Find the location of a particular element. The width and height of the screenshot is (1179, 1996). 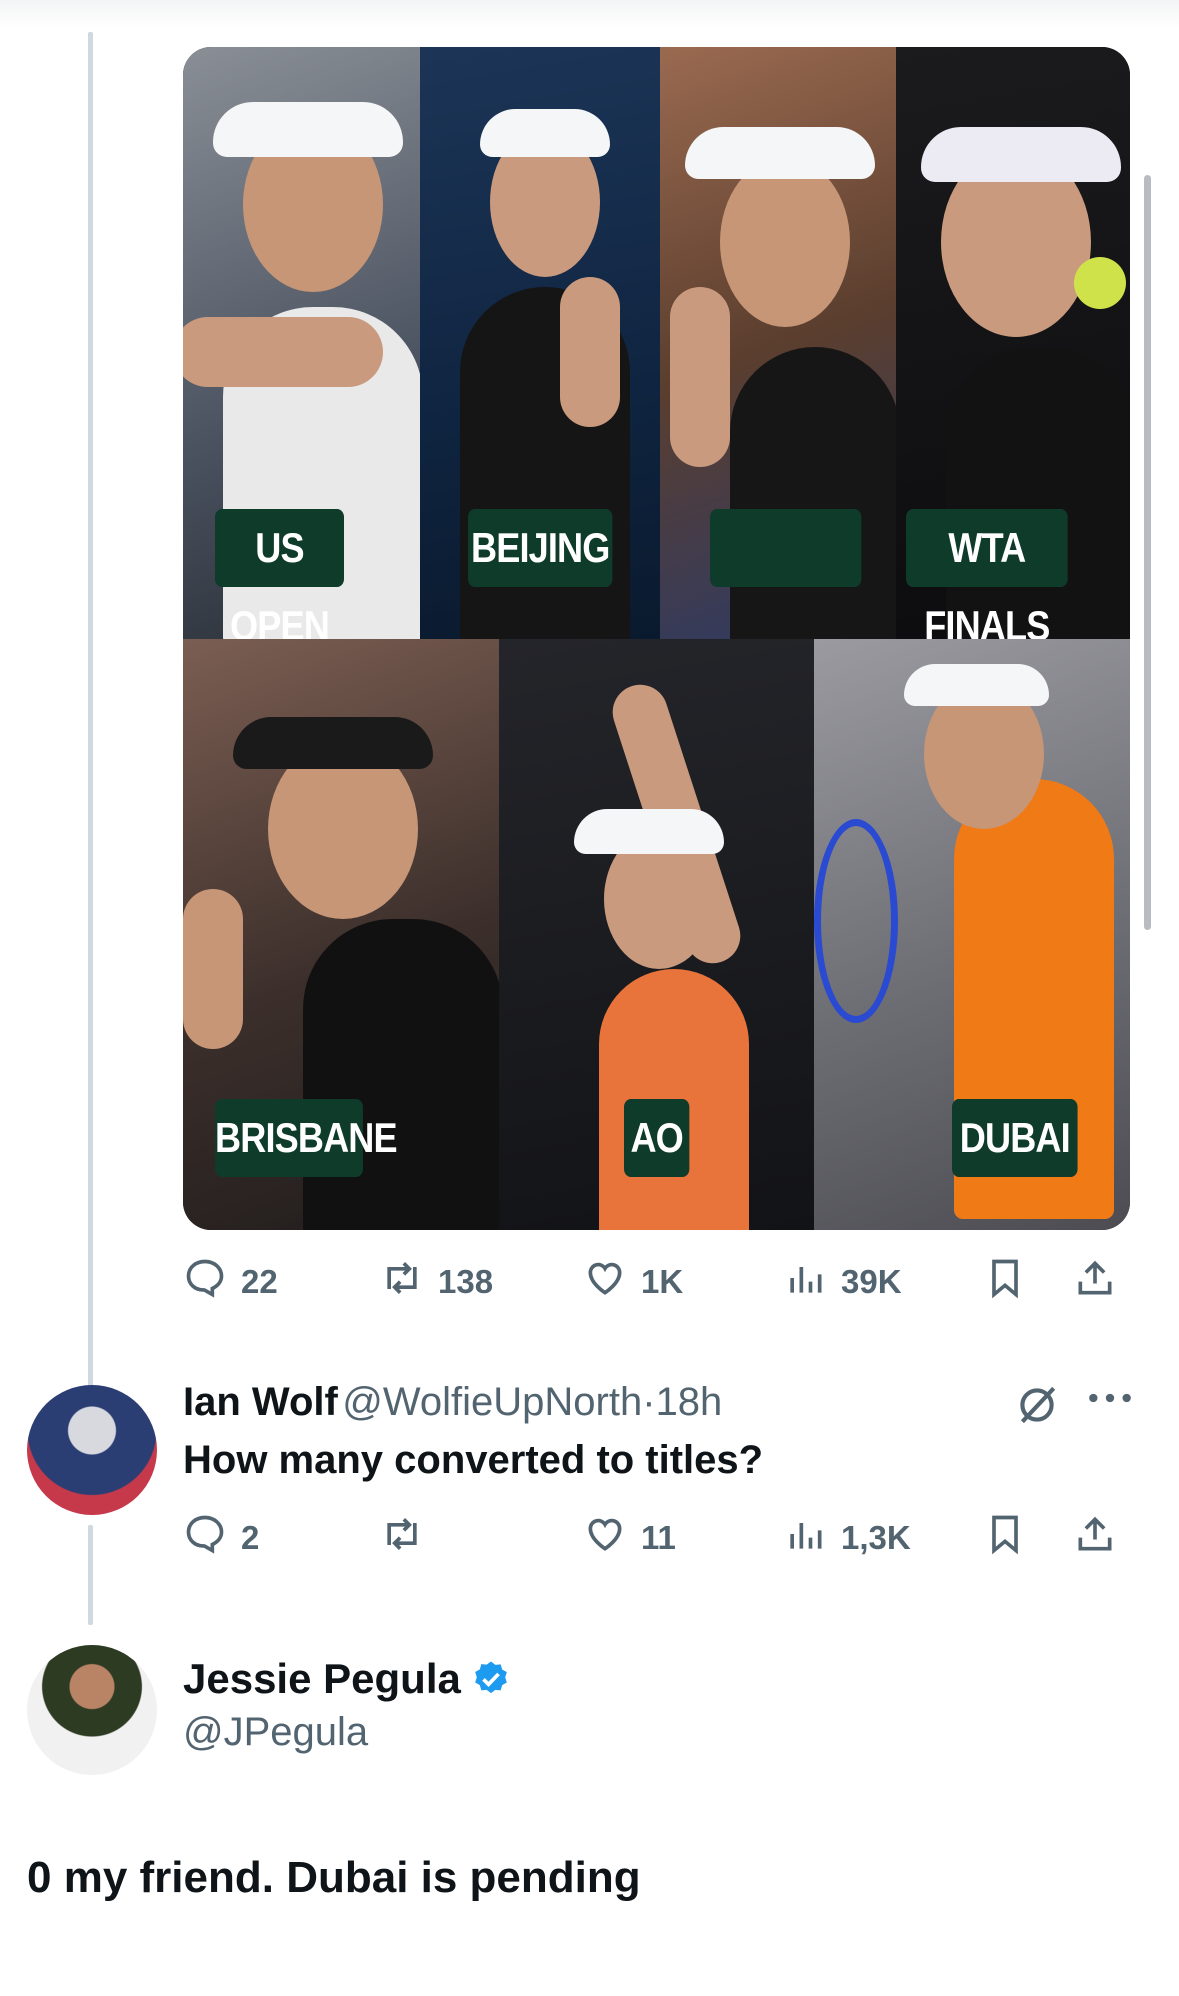

reply-count: 22 is located at coordinates (259, 1281).